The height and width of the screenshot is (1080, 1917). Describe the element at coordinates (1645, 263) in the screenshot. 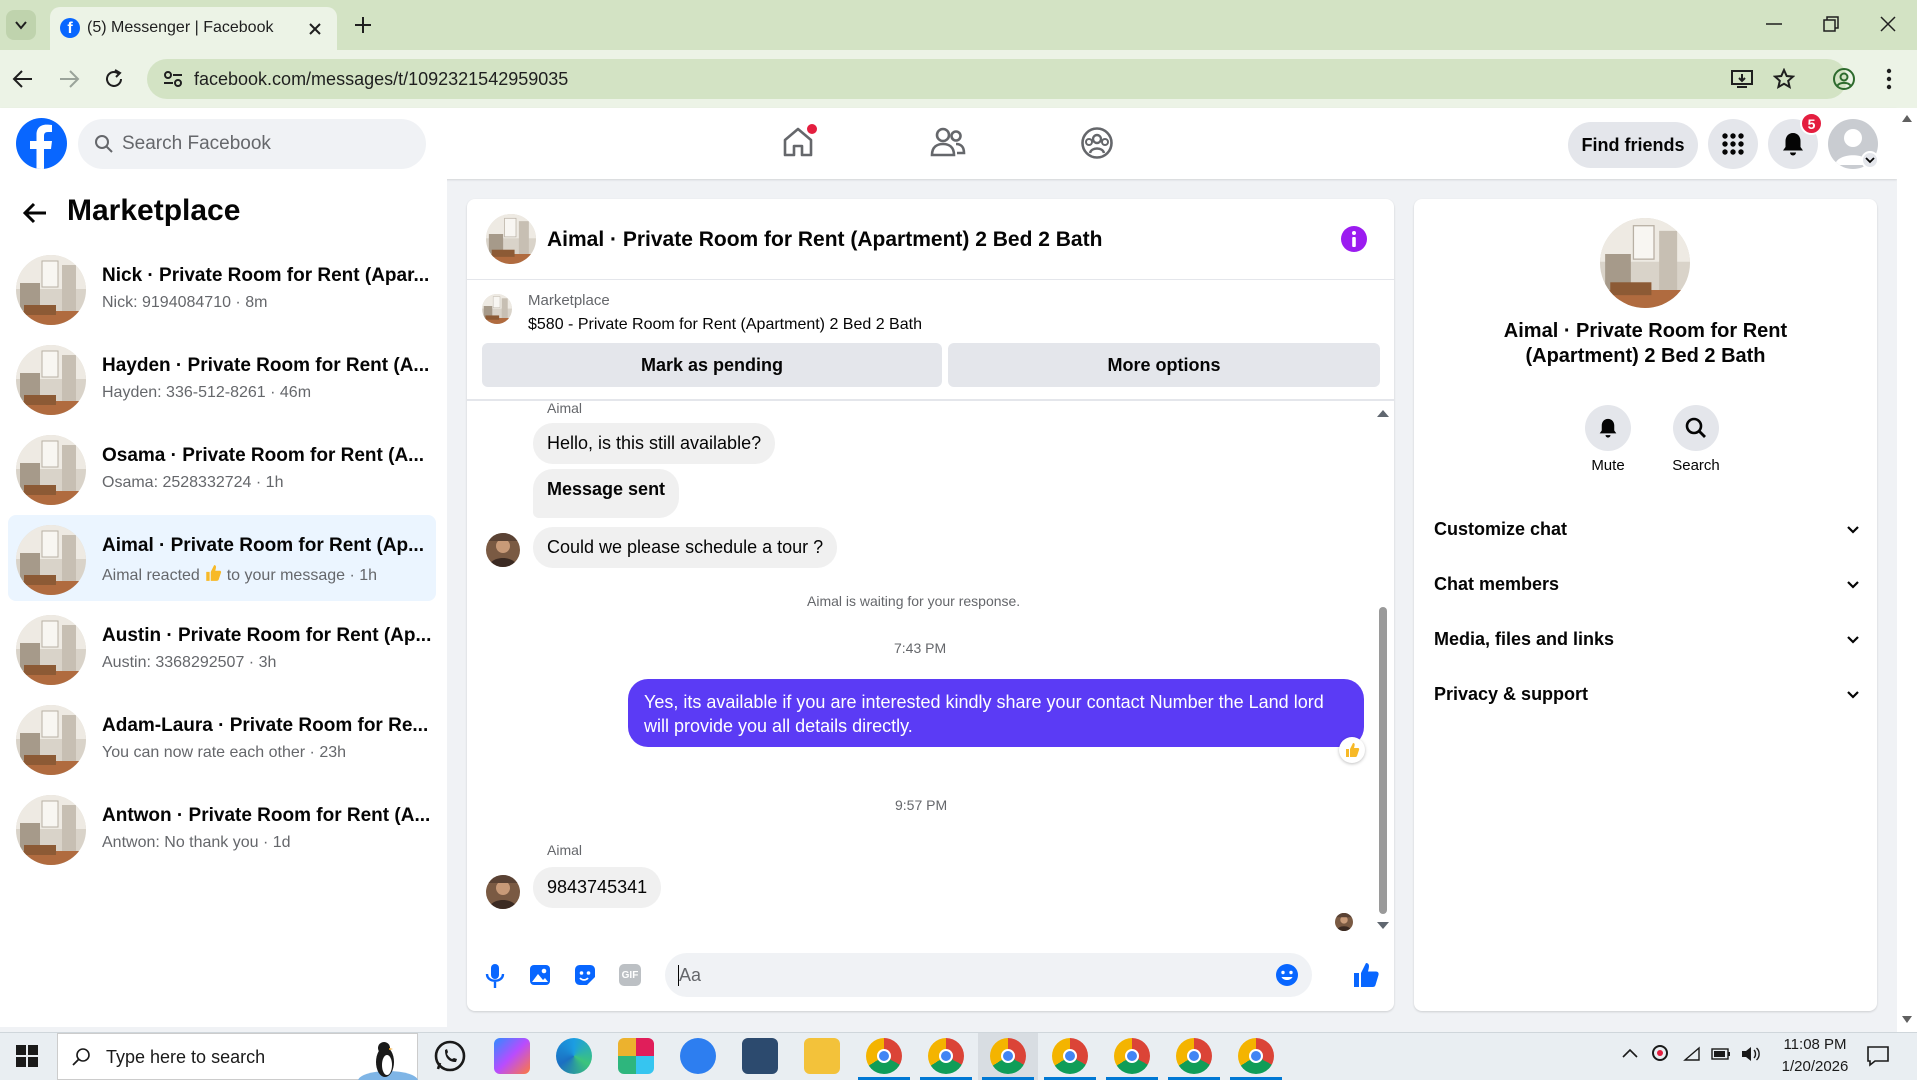

I see `listing-avatar-large` at that location.